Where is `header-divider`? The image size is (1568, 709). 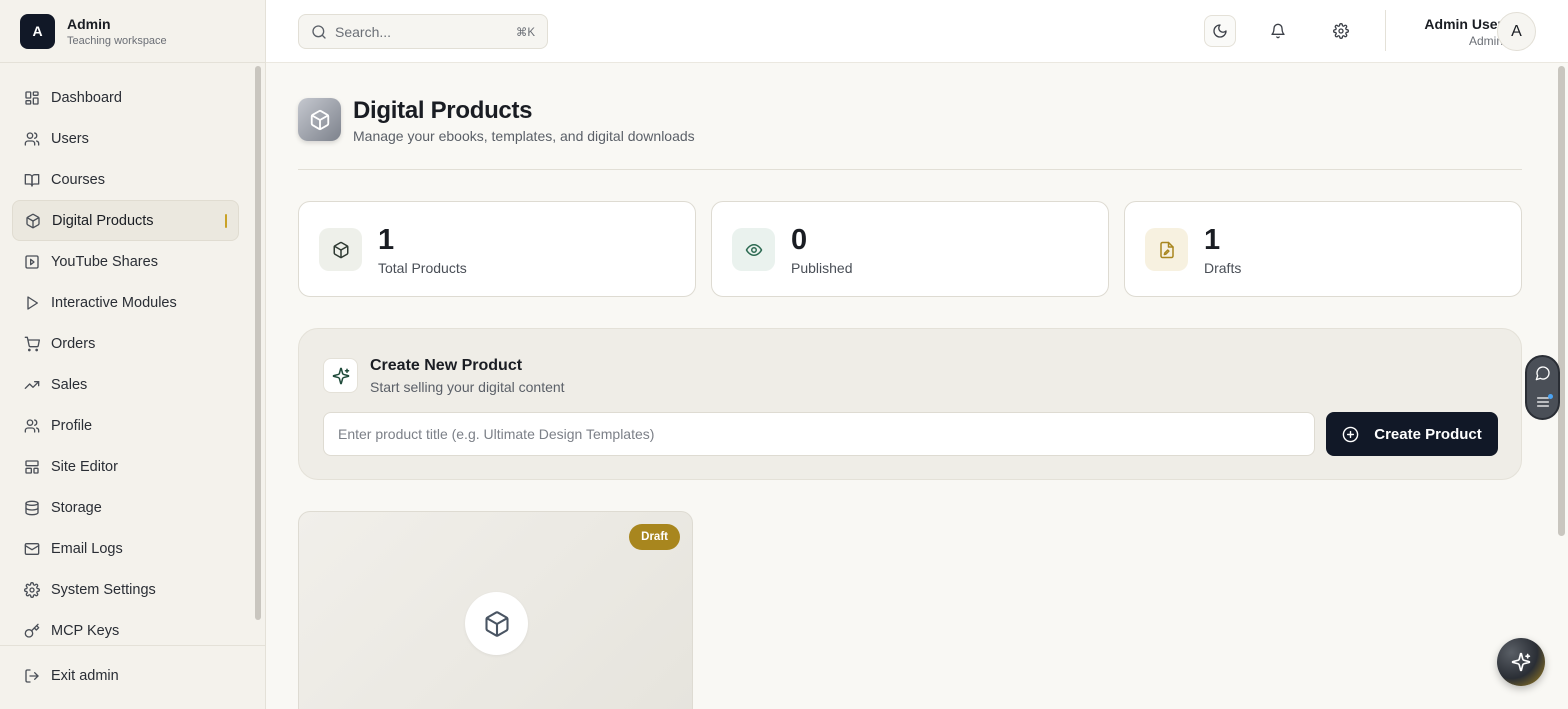
header-divider is located at coordinates (1385, 30).